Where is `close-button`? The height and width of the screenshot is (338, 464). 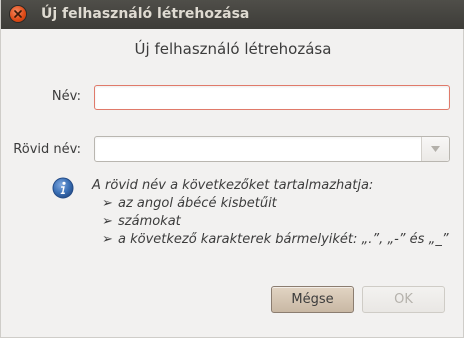 close-button is located at coordinates (18, 14).